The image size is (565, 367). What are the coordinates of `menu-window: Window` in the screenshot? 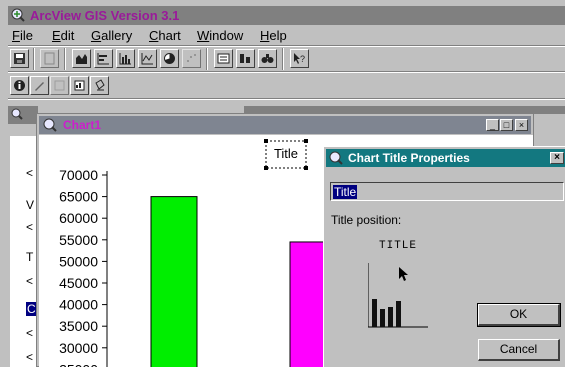 It's located at (220, 35).